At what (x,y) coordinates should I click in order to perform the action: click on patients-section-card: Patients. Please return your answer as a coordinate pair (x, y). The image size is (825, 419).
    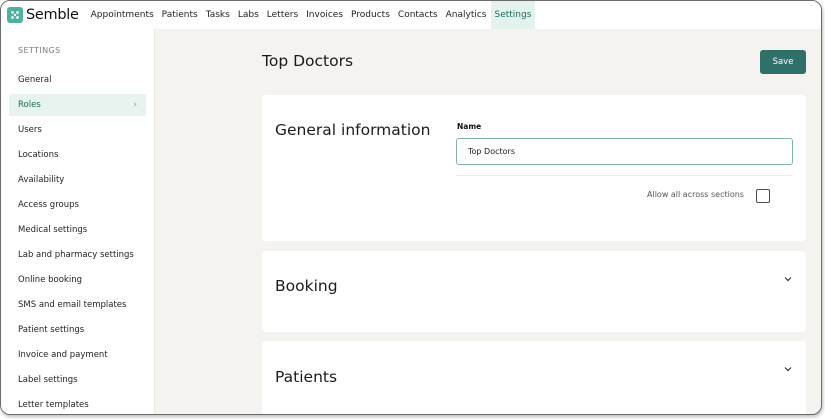
    Looking at the image, I should click on (534, 377).